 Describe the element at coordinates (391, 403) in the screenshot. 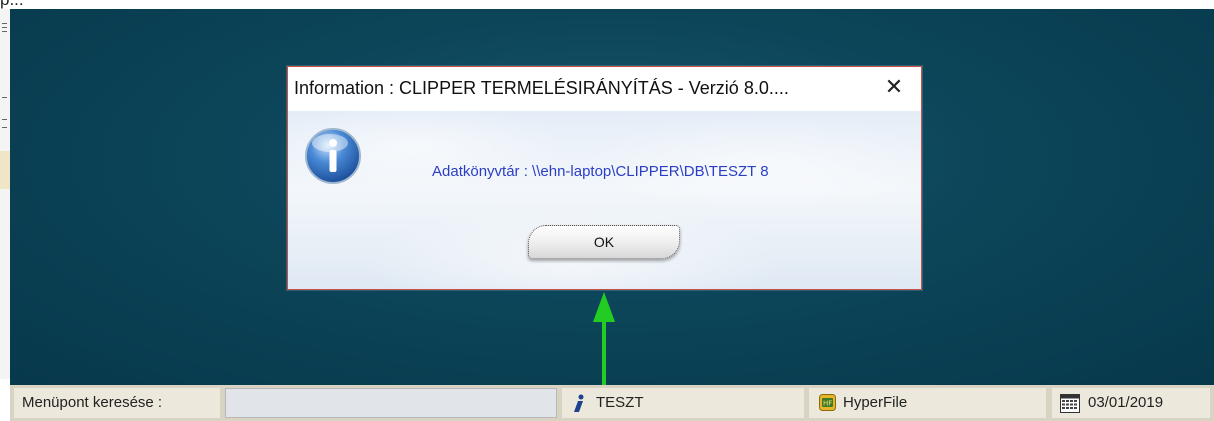

I see `menu-search-input` at that location.